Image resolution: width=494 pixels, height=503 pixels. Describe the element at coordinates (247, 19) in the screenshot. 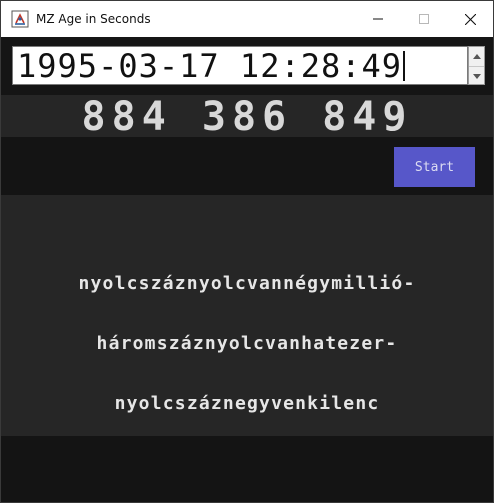

I see `title-bar: MZ Age in Seconds` at that location.